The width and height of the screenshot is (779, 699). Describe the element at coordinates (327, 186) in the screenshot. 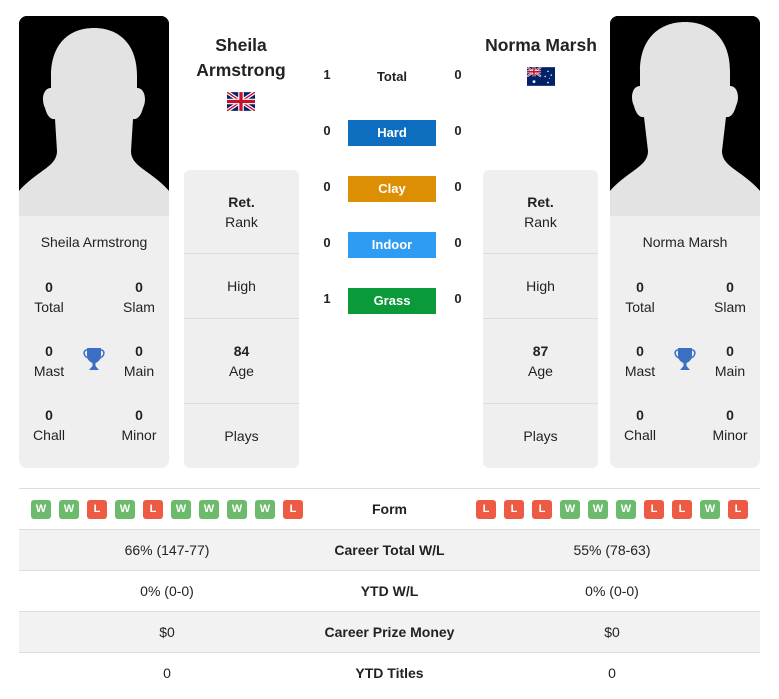

I see `h2h-clay-left: 0` at that location.